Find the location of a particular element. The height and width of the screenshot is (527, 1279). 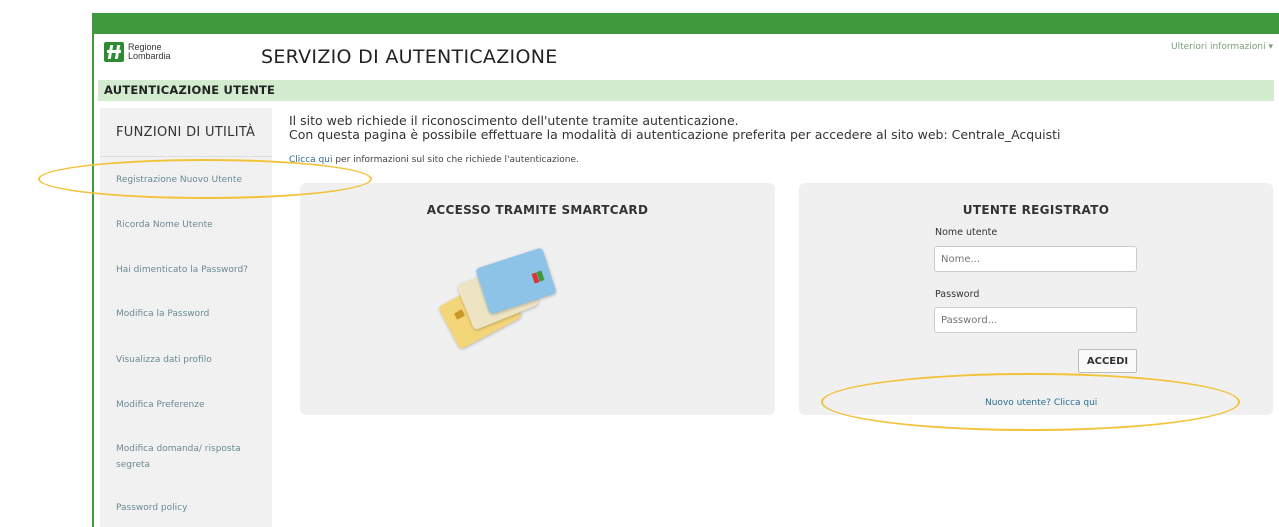

smartcard-image is located at coordinates (505, 296).